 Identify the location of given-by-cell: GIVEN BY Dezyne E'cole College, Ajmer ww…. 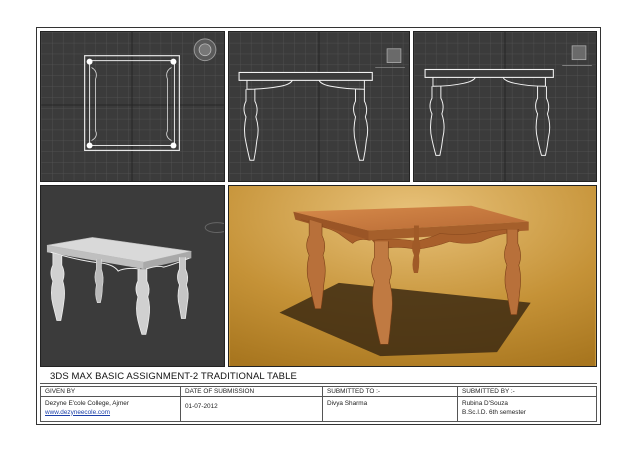
(111, 404).